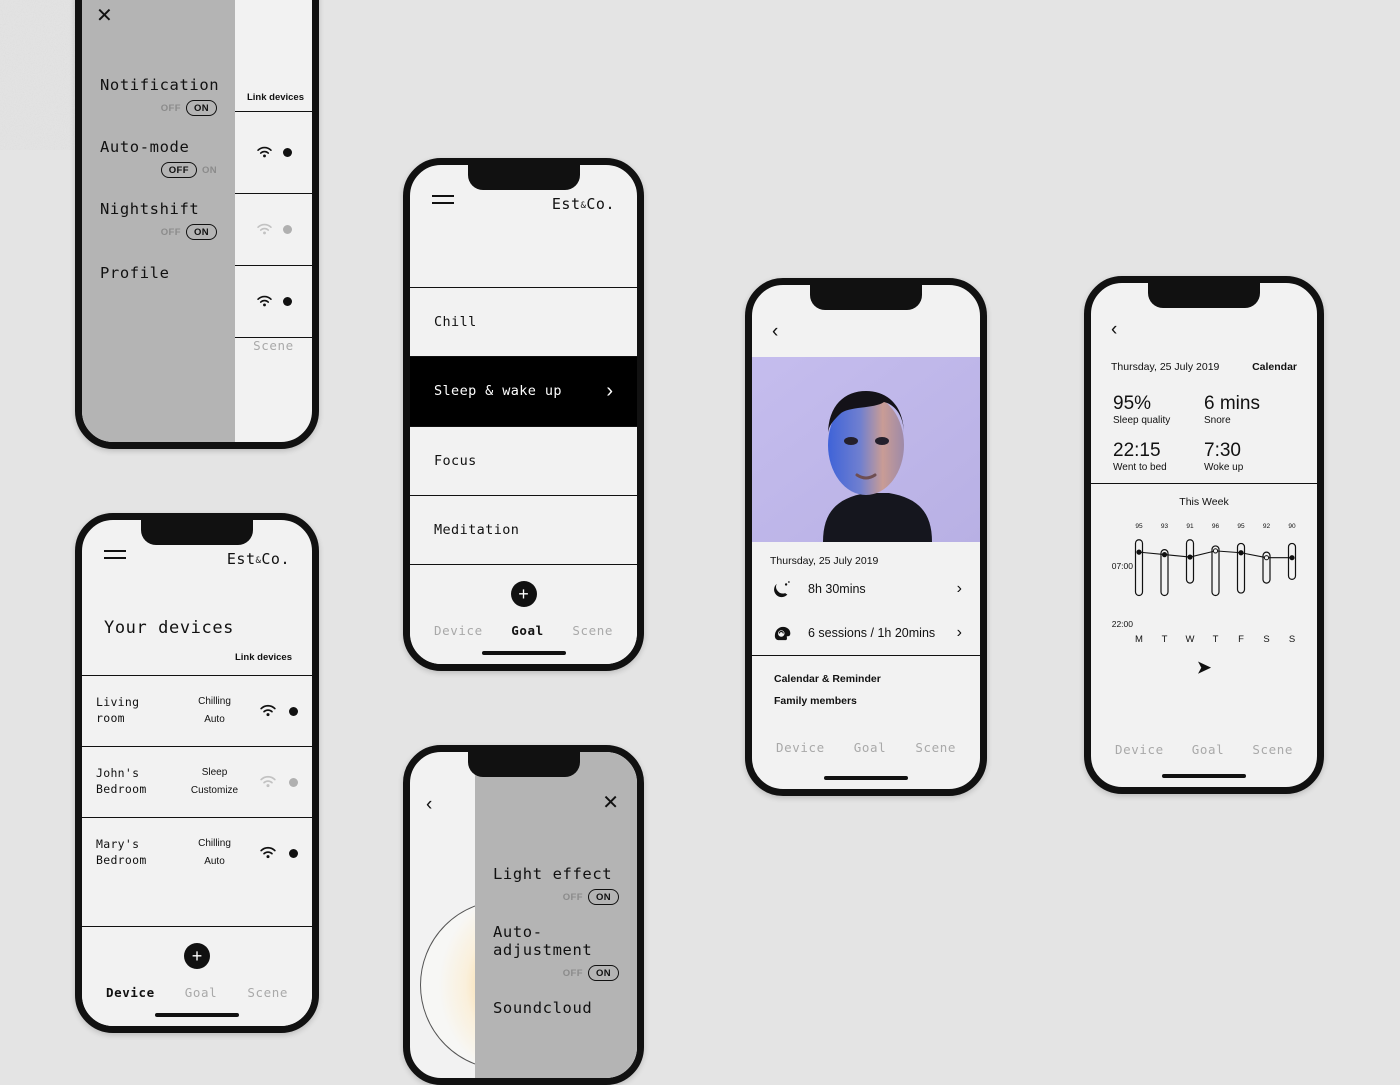 The image size is (1400, 1085). What do you see at coordinates (523, 322) in the screenshot?
I see `goal-row-chill: Chill` at bounding box center [523, 322].